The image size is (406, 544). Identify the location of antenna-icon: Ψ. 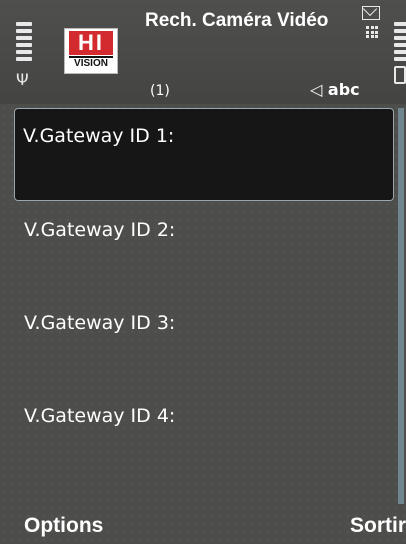
(22, 79).